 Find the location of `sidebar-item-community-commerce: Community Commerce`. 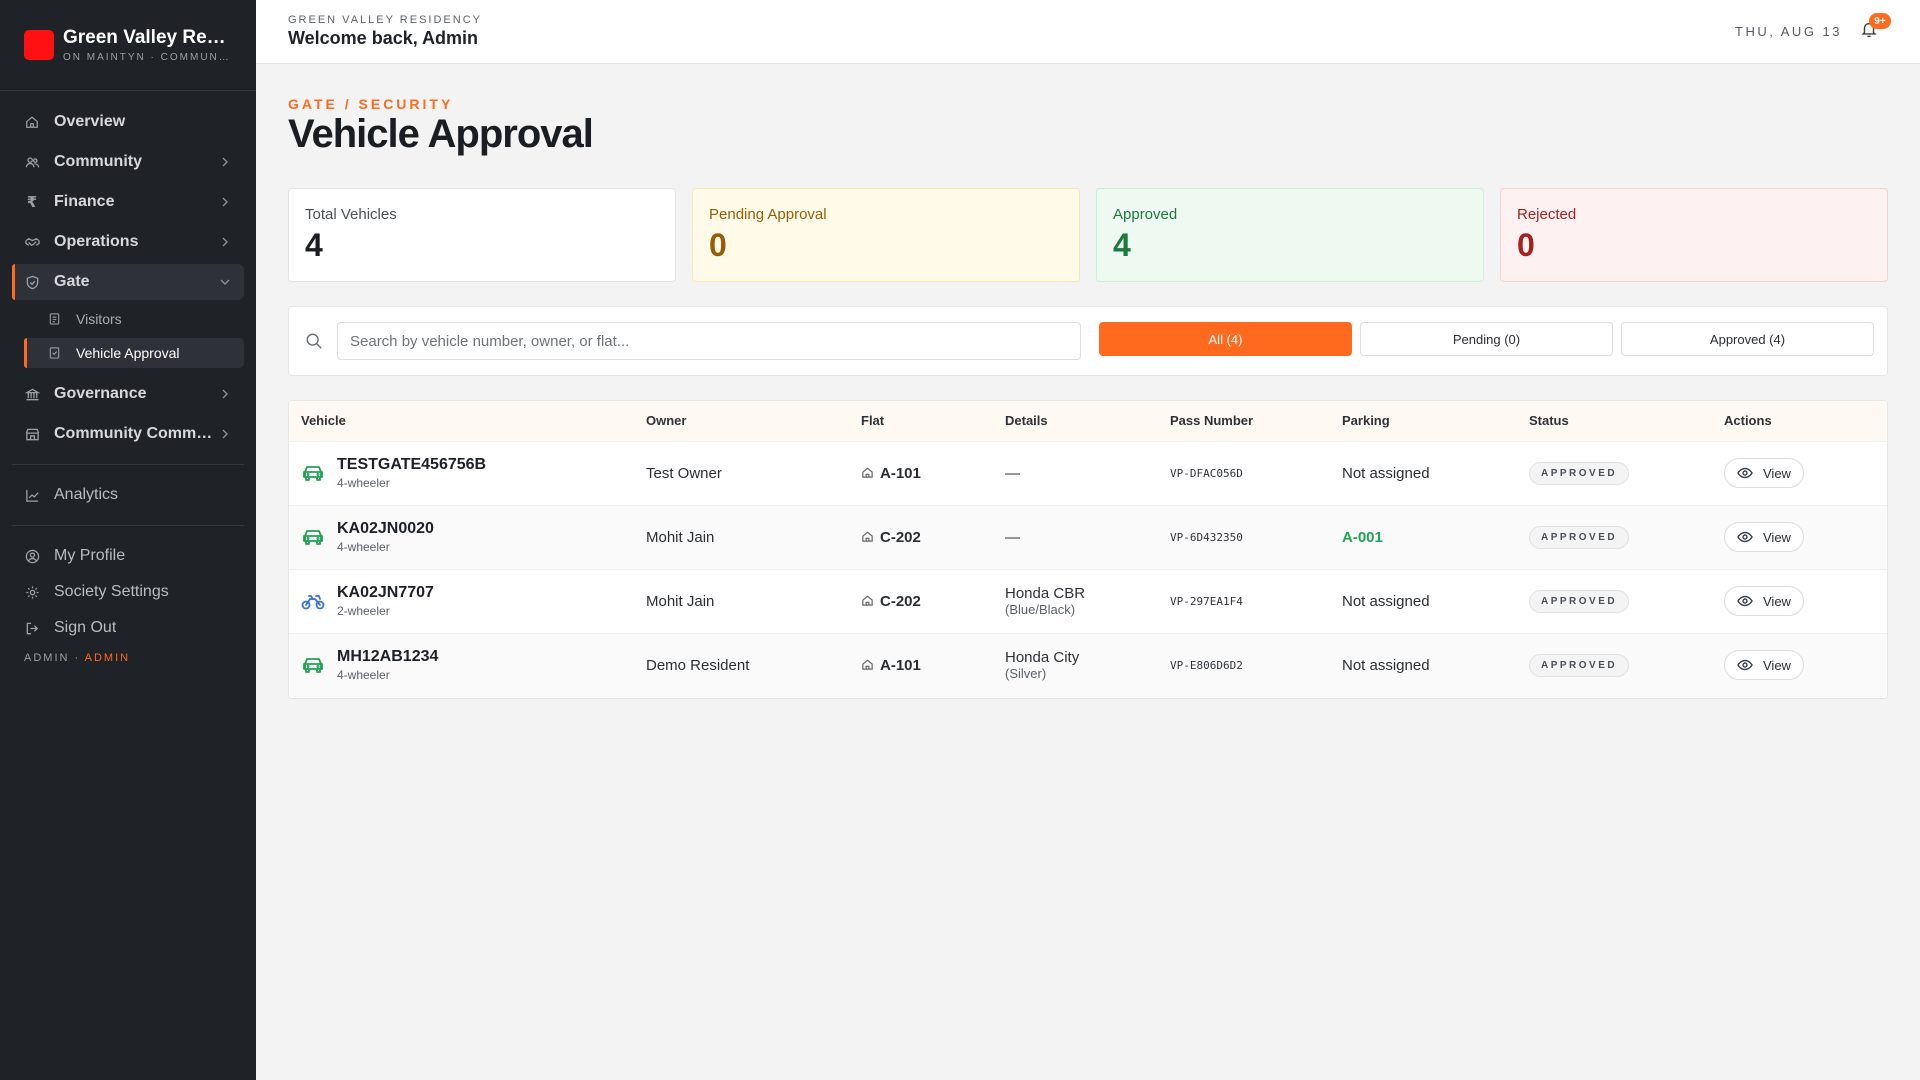

sidebar-item-community-commerce: Community Commerce is located at coordinates (128, 434).